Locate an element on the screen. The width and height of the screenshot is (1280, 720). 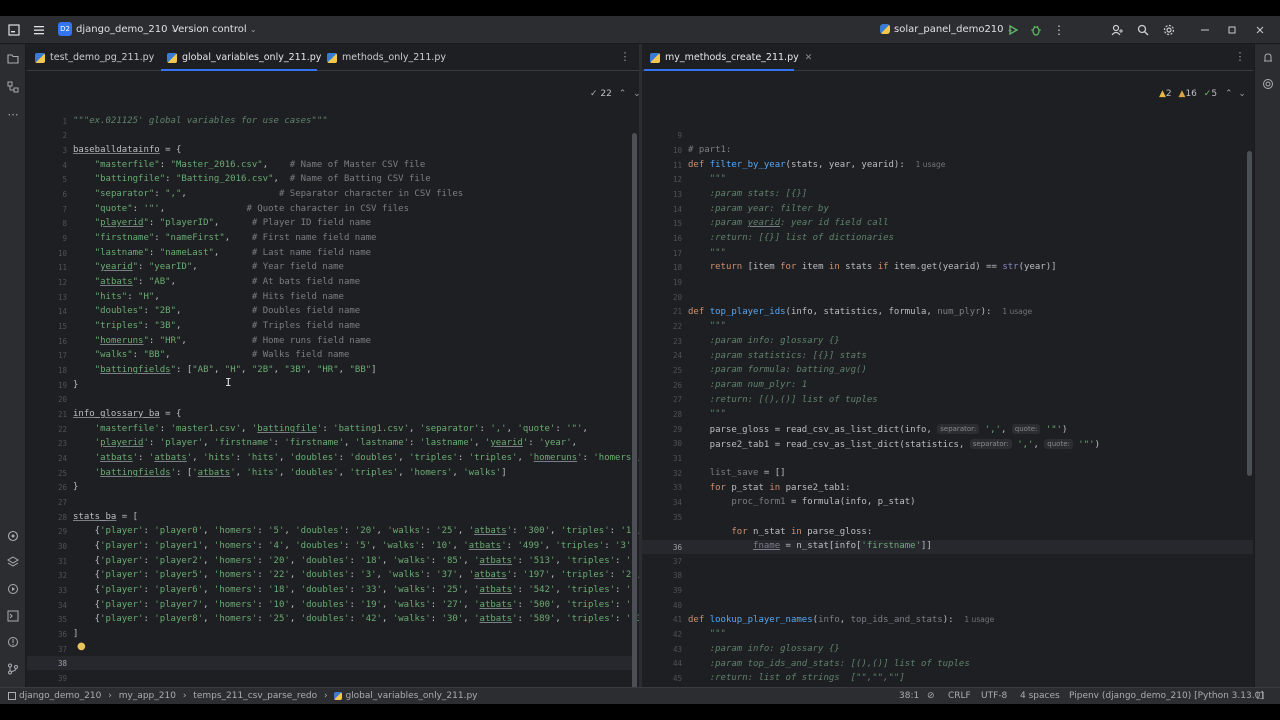
minimize-icon is located at coordinates (1205, 30).